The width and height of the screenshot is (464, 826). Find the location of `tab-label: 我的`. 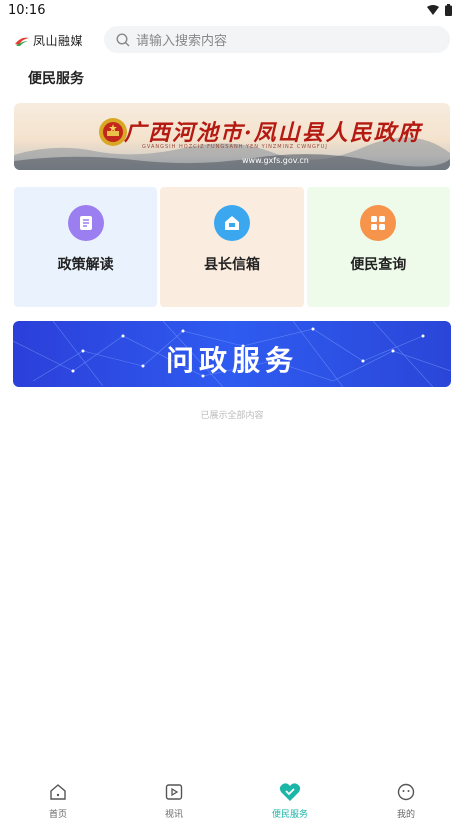

tab-label: 我的 is located at coordinates (405, 815).